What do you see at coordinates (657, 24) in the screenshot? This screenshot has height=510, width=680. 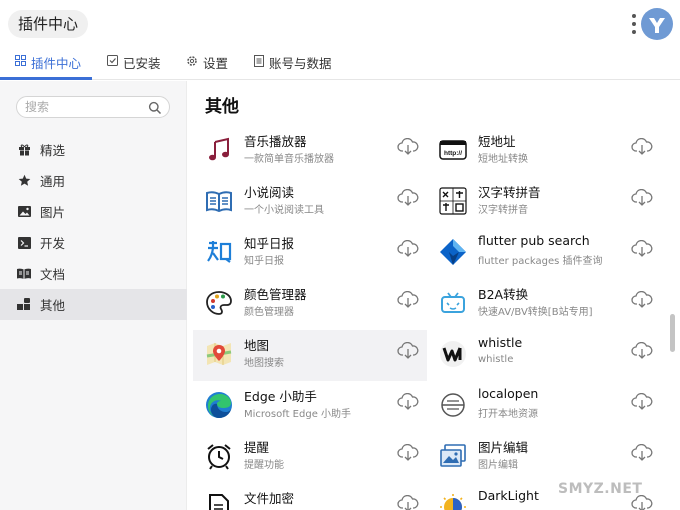 I see `app-logo` at bounding box center [657, 24].